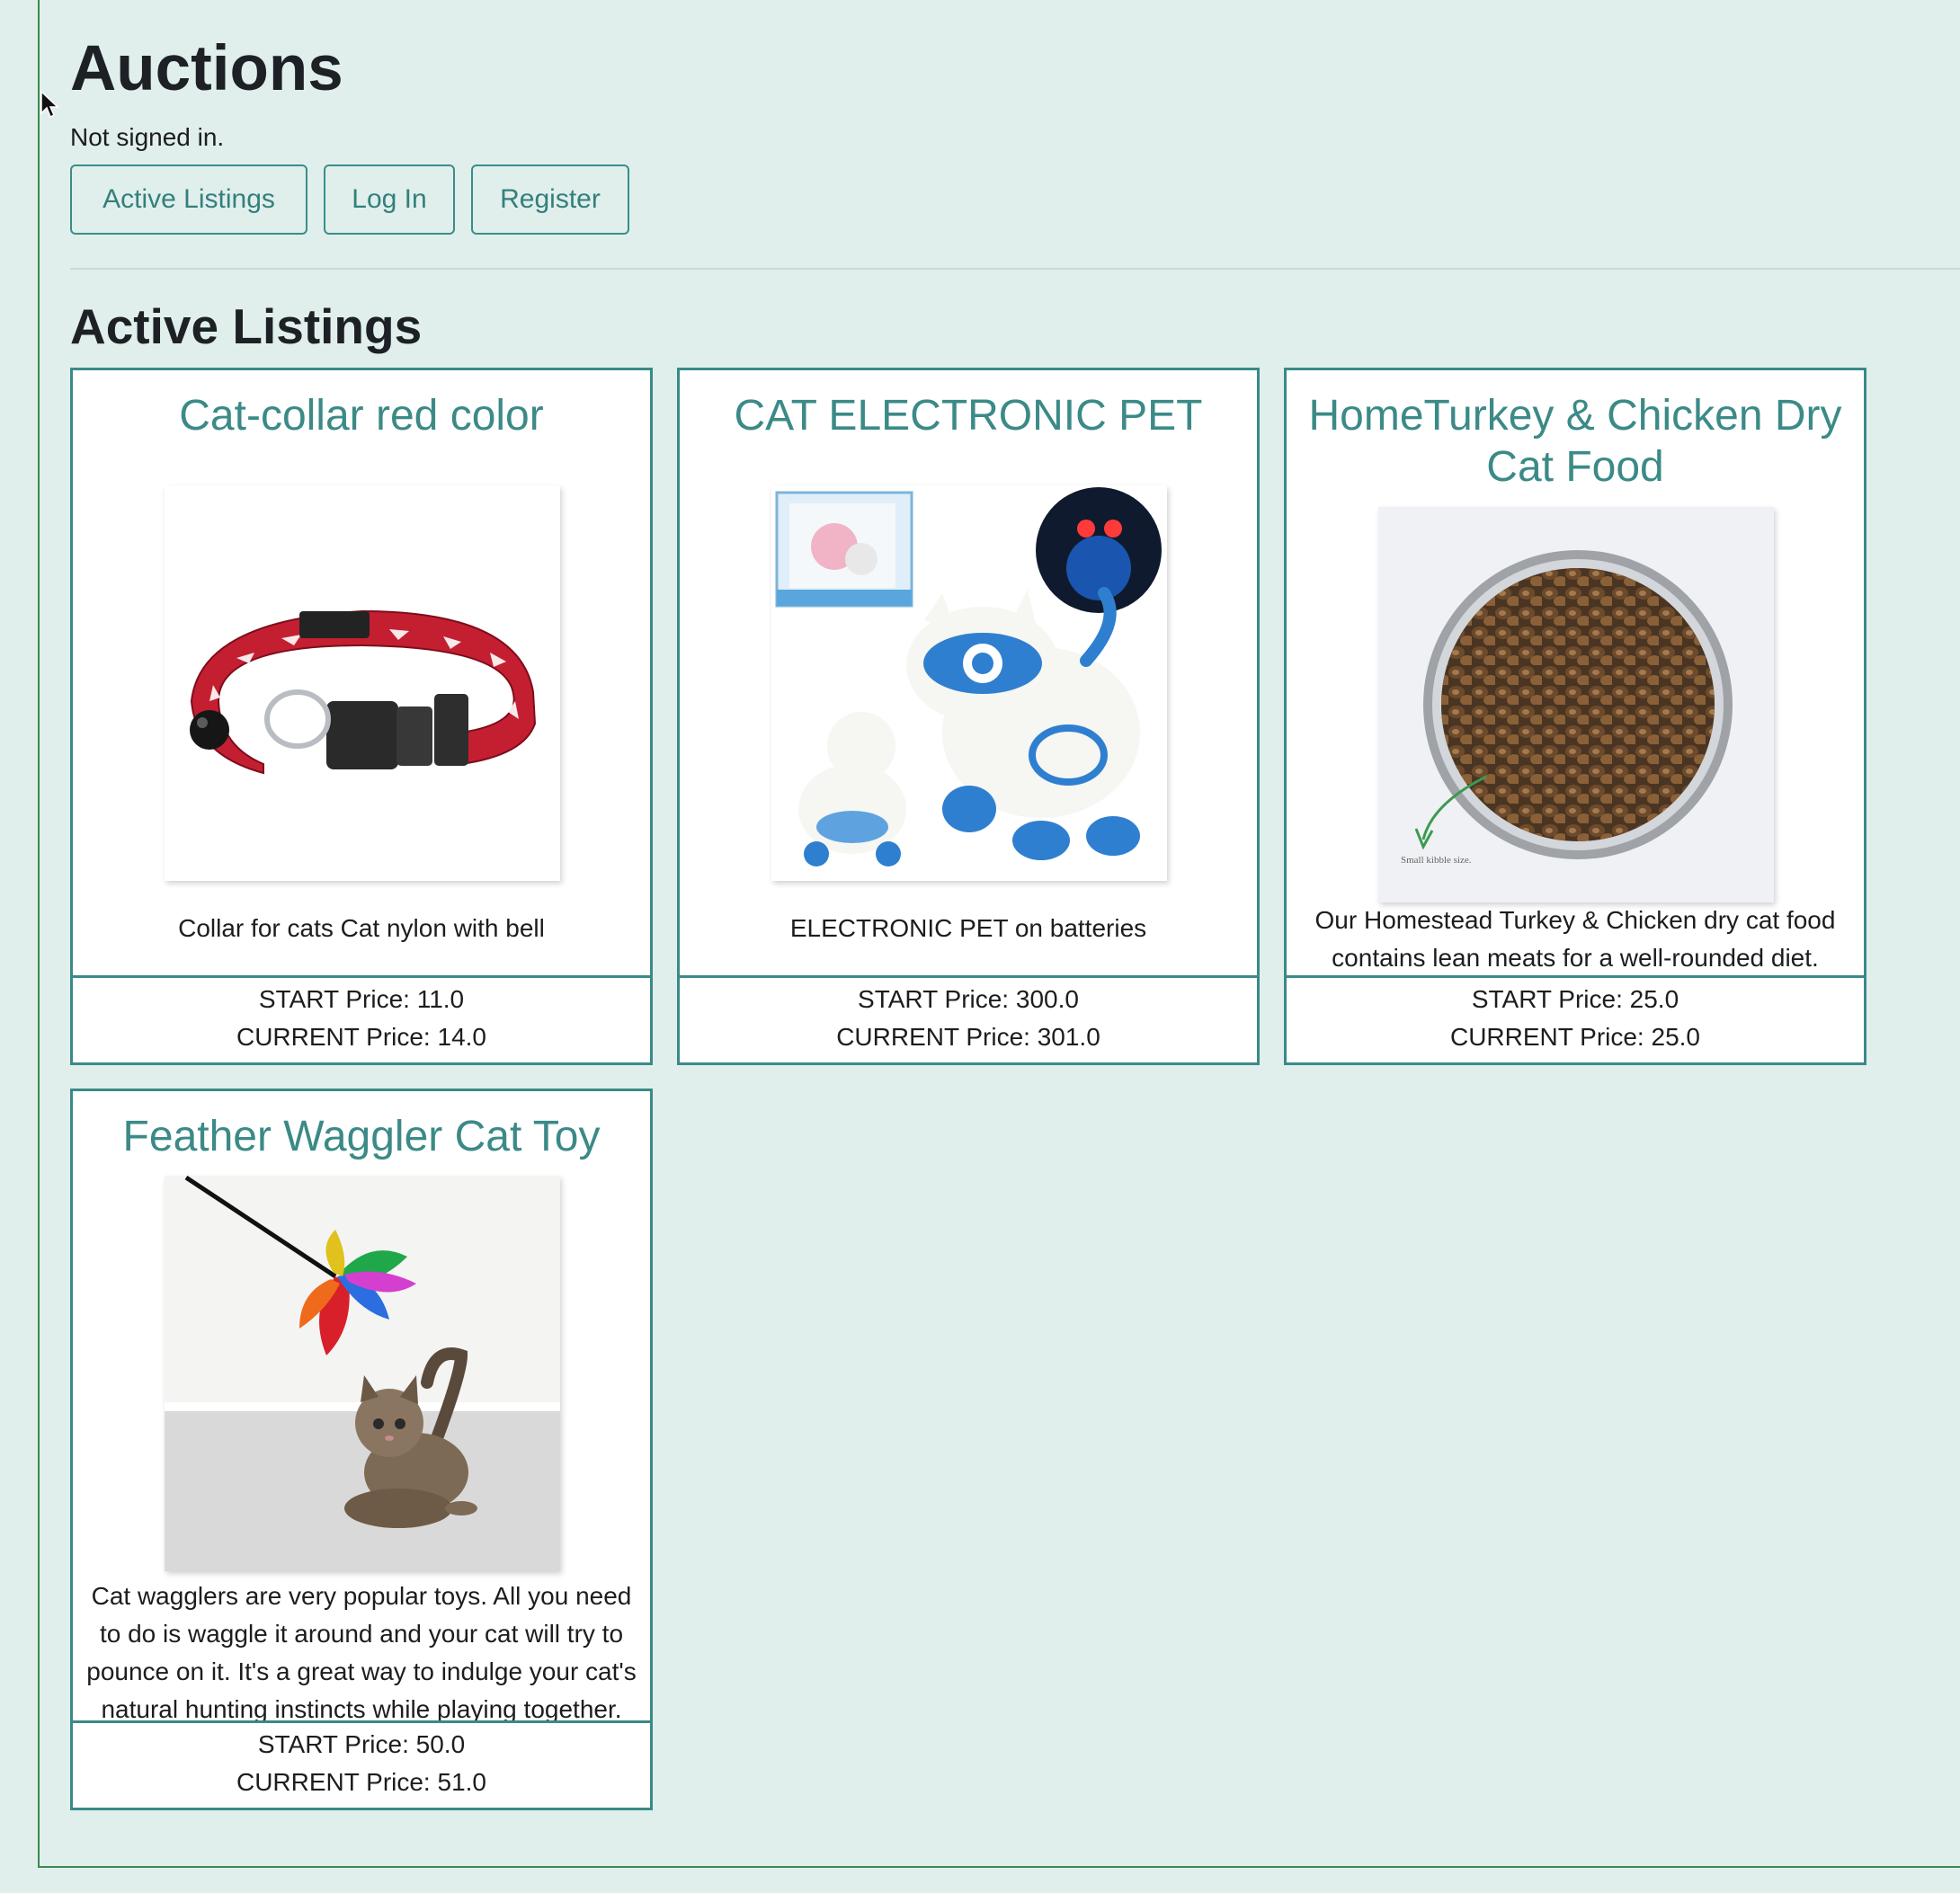 The image size is (1960, 1893). Describe the element at coordinates (361, 1126) in the screenshot. I see `listing-title: Feather Waggler Cat Toy` at that location.